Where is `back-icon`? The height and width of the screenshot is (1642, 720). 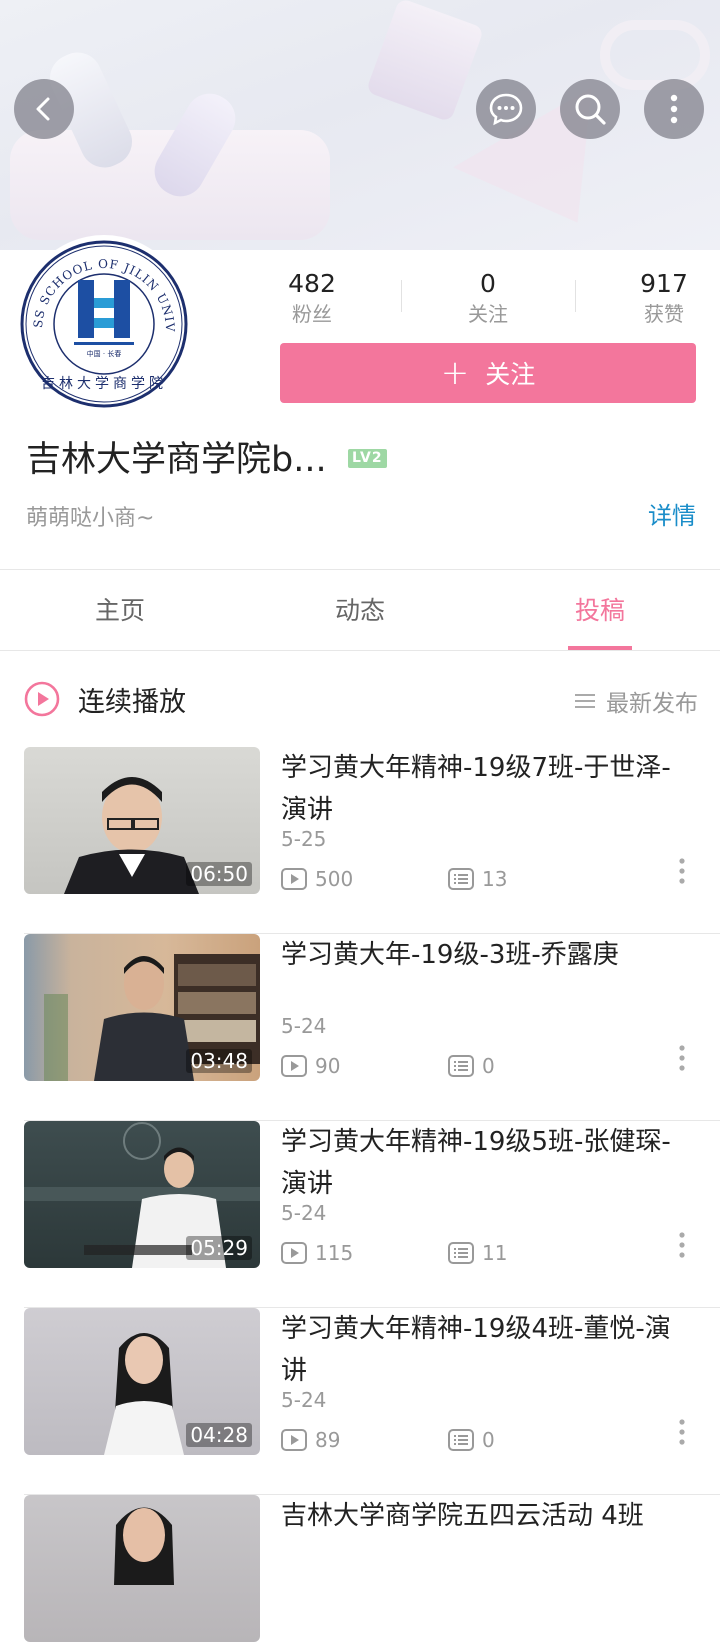 back-icon is located at coordinates (43, 109).